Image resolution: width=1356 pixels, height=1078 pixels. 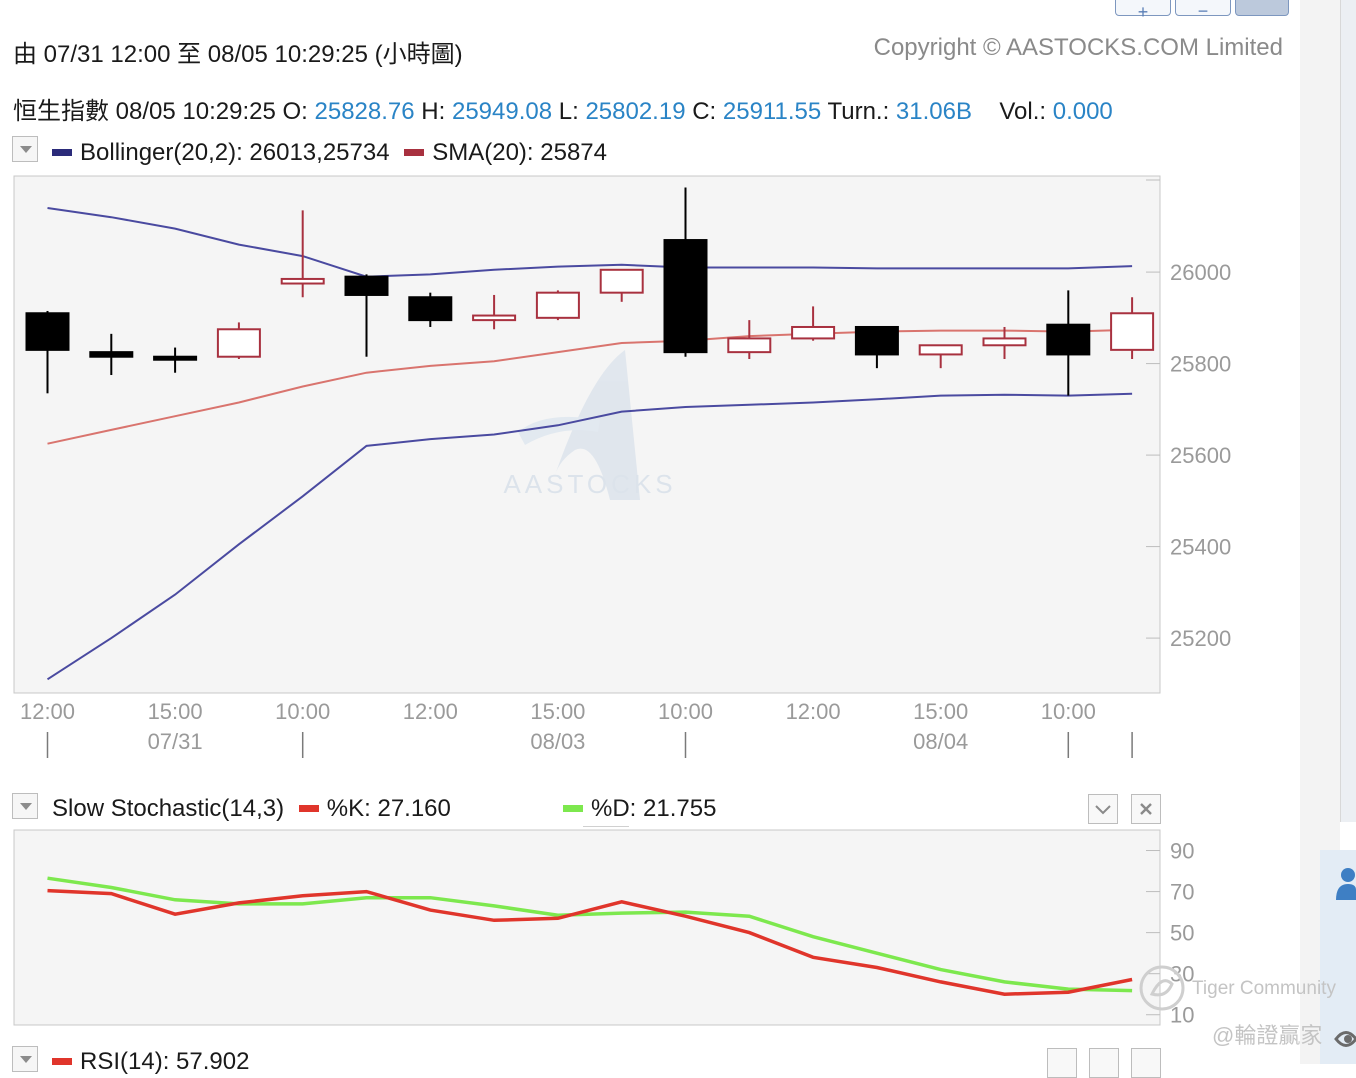 I want to click on copyright: Copyright © AASTOCKS.COM Limited, so click(x=1078, y=47).